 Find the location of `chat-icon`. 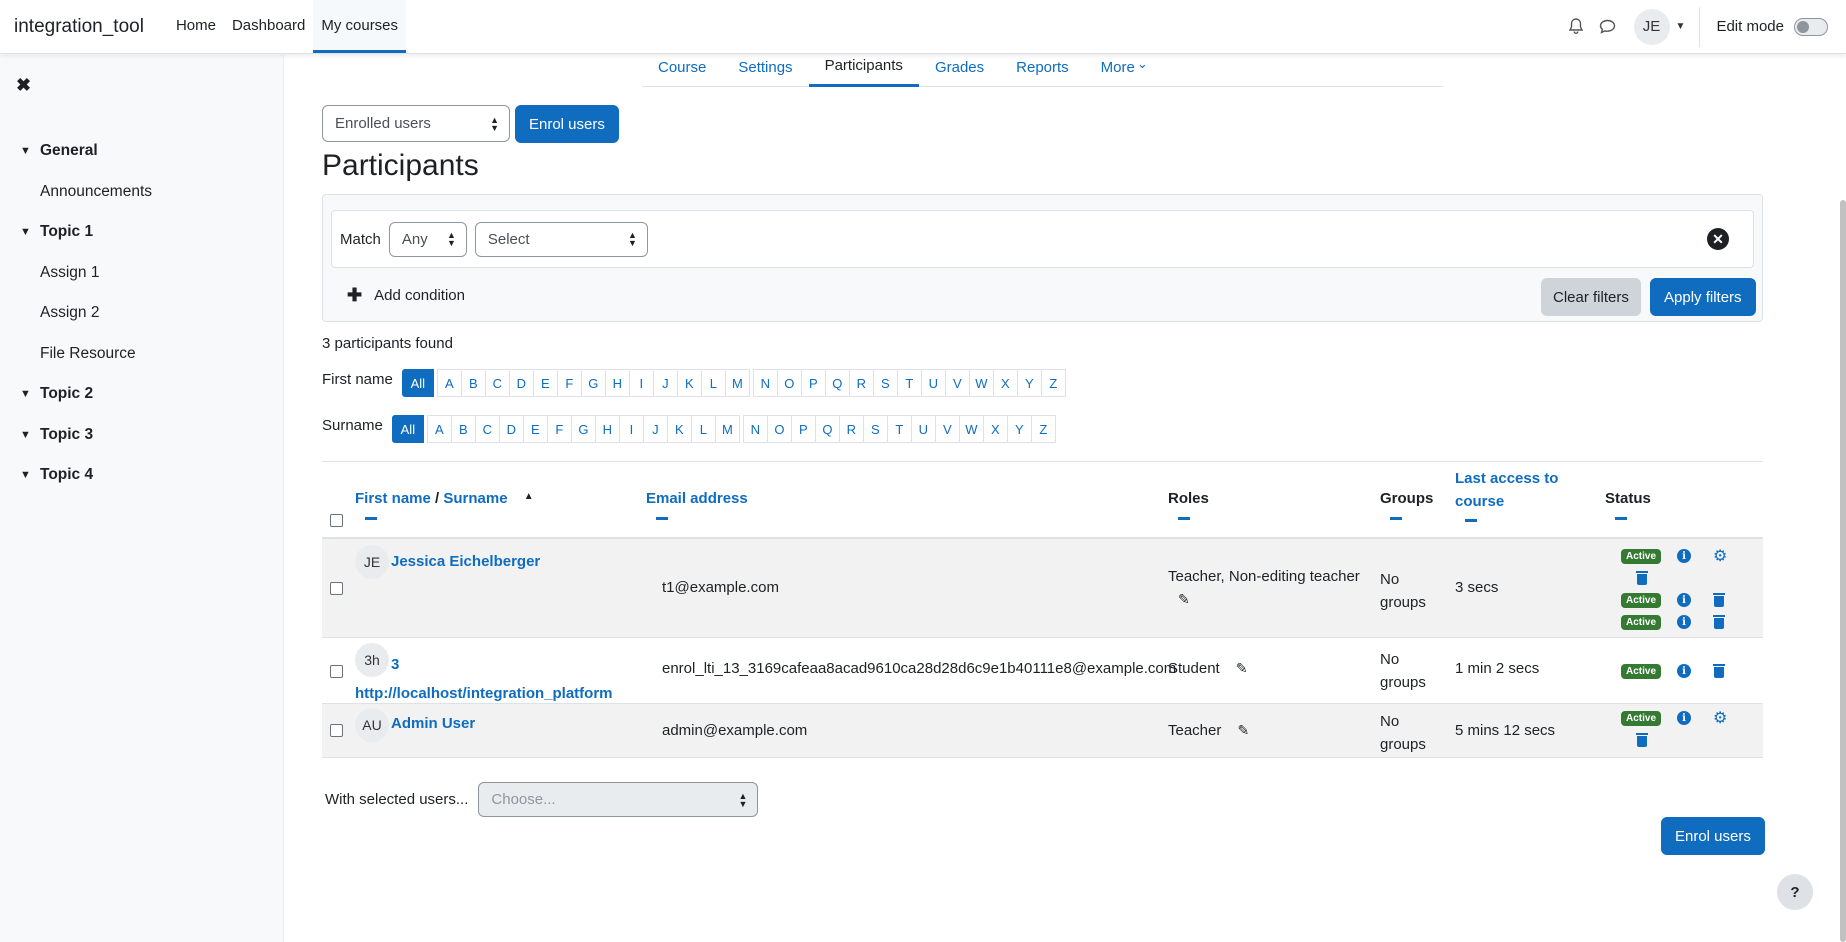

chat-icon is located at coordinates (1608, 27).